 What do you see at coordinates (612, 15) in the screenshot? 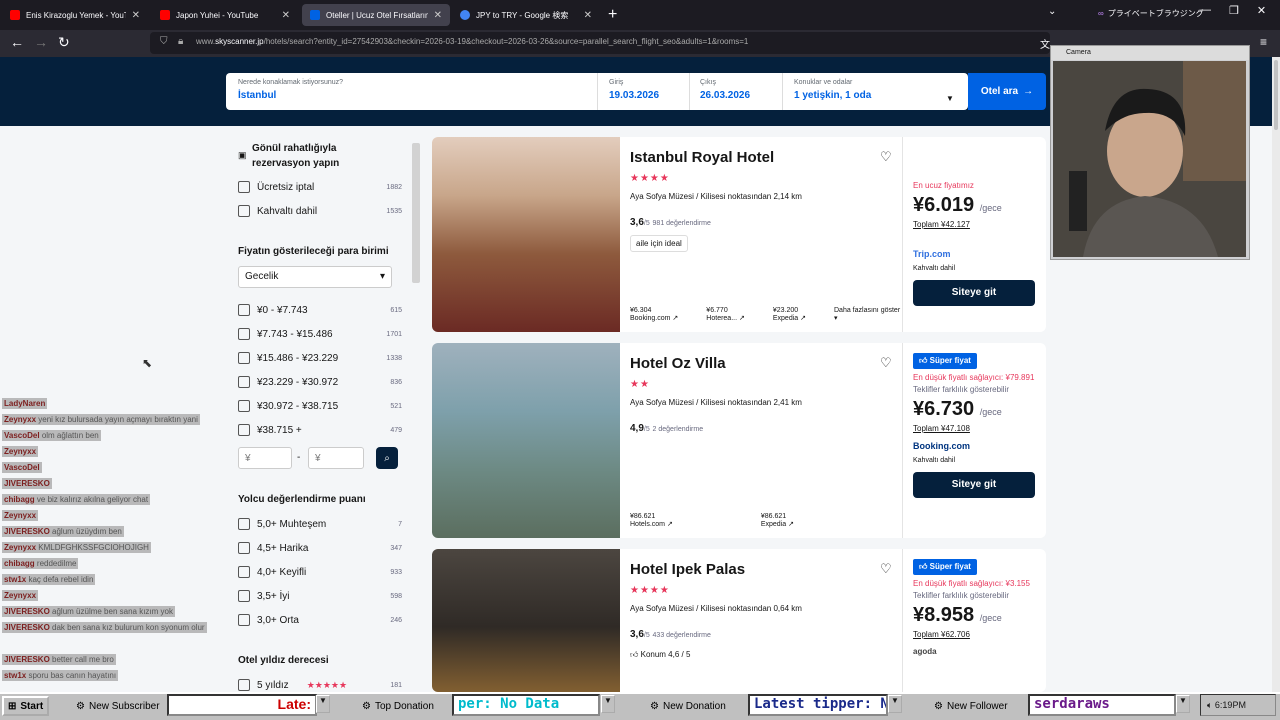
I see `new-tab-icon: +` at bounding box center [612, 15].